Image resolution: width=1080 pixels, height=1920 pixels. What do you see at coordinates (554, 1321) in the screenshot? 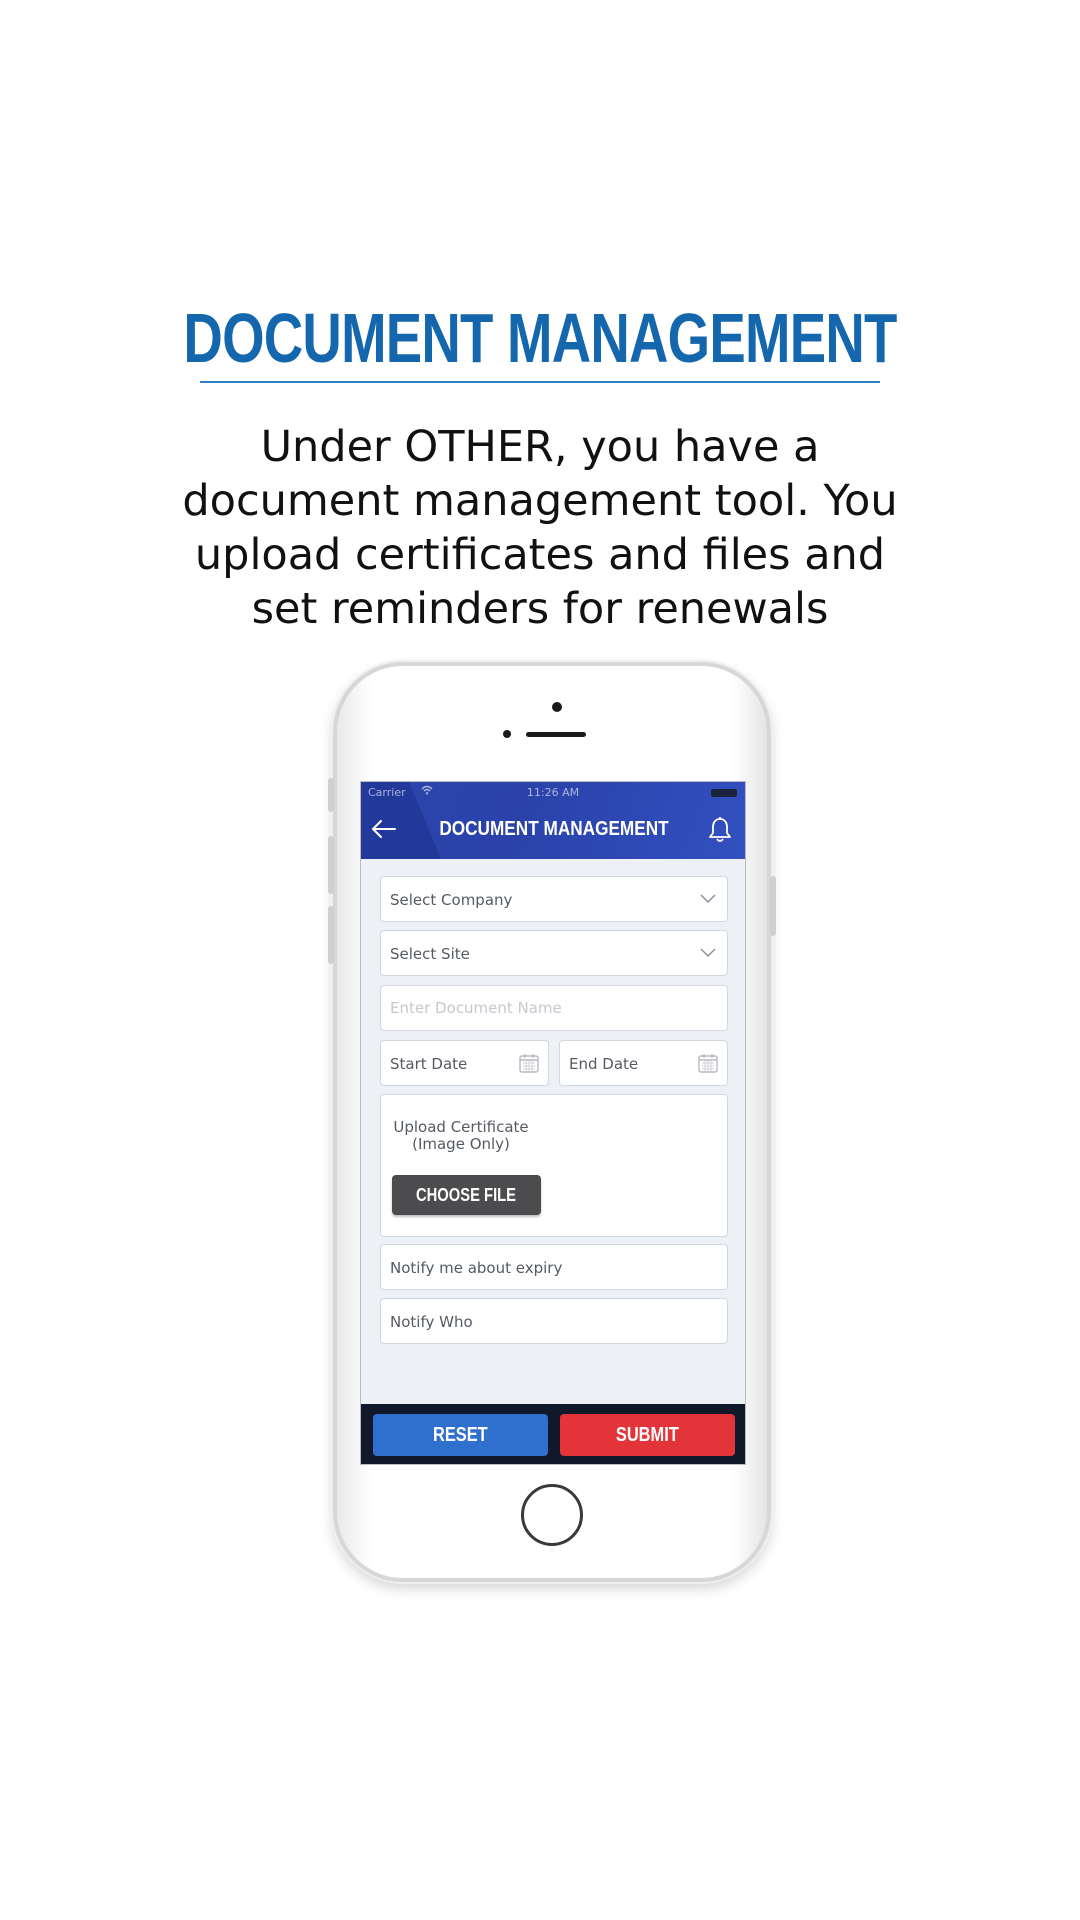
I see `notify-who-field: Notify Who` at bounding box center [554, 1321].